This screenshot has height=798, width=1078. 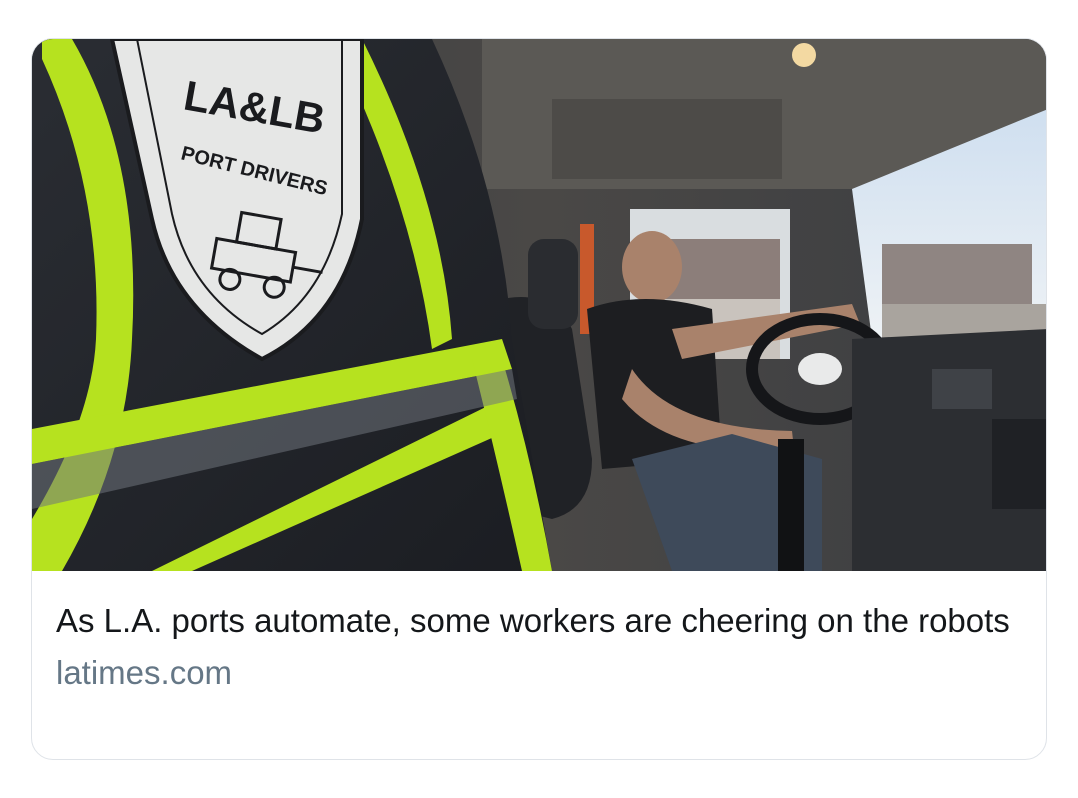 I want to click on source-domain: latimes.com, so click(x=144, y=672).